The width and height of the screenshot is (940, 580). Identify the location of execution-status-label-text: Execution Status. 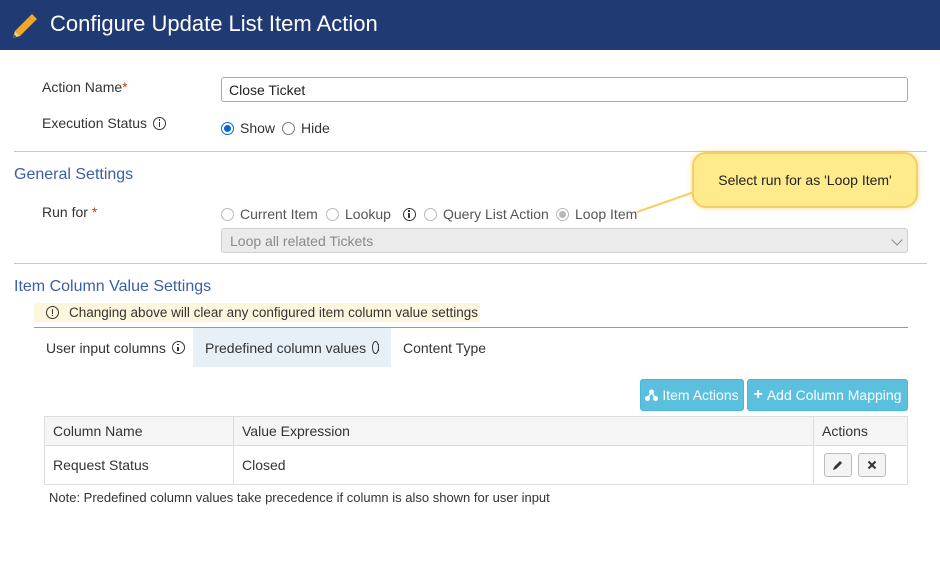
(95, 123).